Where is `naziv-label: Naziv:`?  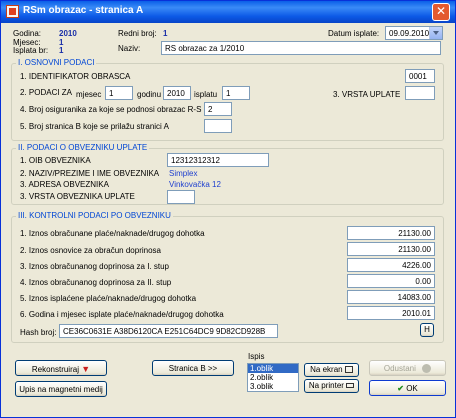
naziv-label: Naziv: is located at coordinates (129, 48).